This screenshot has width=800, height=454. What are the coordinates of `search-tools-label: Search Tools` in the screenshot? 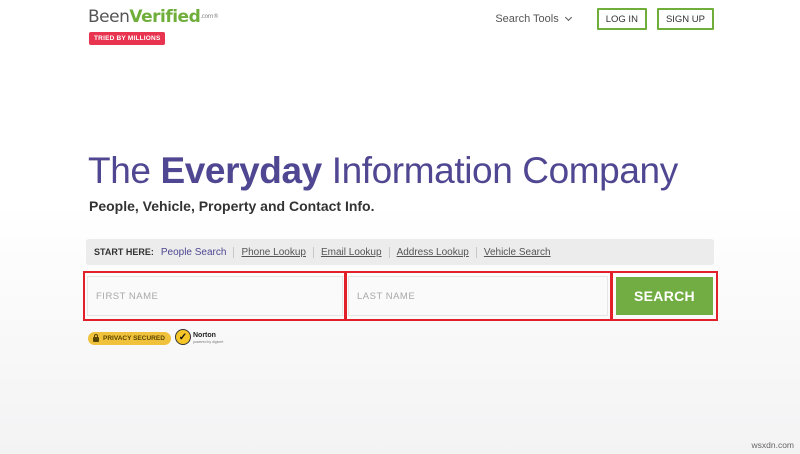 It's located at (527, 19).